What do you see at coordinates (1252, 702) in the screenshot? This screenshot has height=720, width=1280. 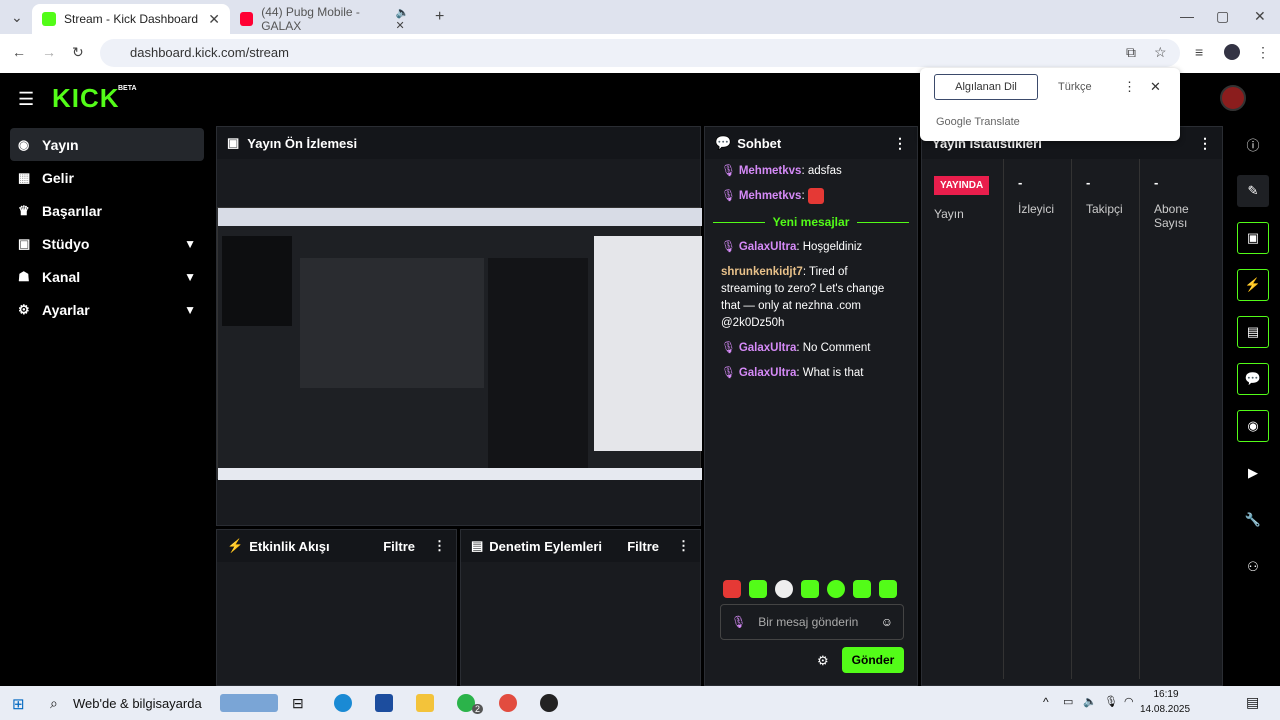 I see `notifications-icon: ▤` at bounding box center [1252, 702].